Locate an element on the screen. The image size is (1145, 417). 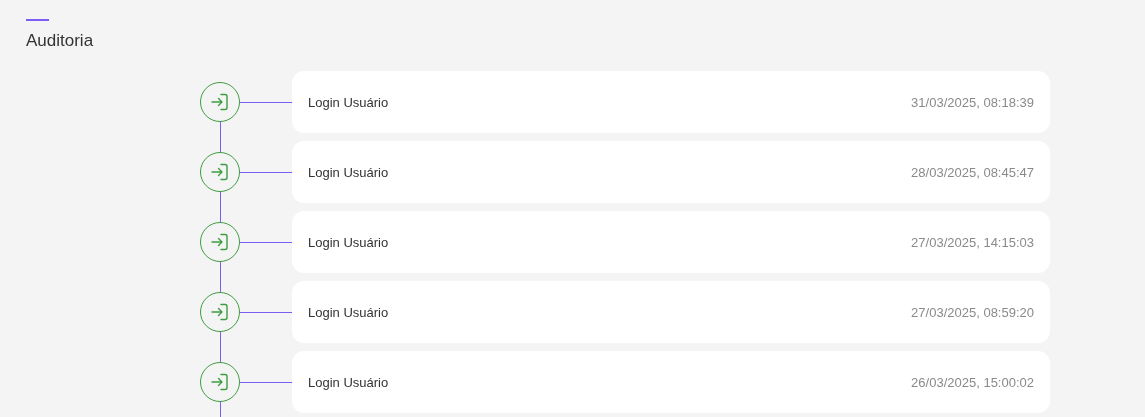
event-timestamp: 27/03/2025, 14:15:03 is located at coordinates (972, 242).